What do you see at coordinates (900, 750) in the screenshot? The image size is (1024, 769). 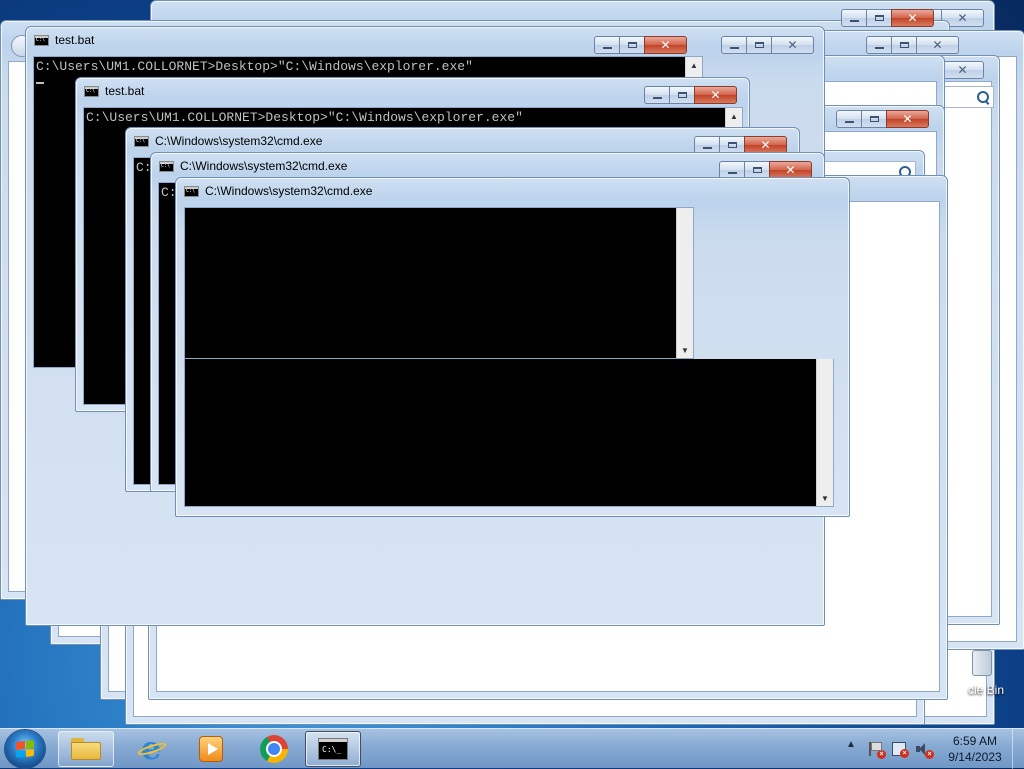 I see `network-icon: ×` at bounding box center [900, 750].